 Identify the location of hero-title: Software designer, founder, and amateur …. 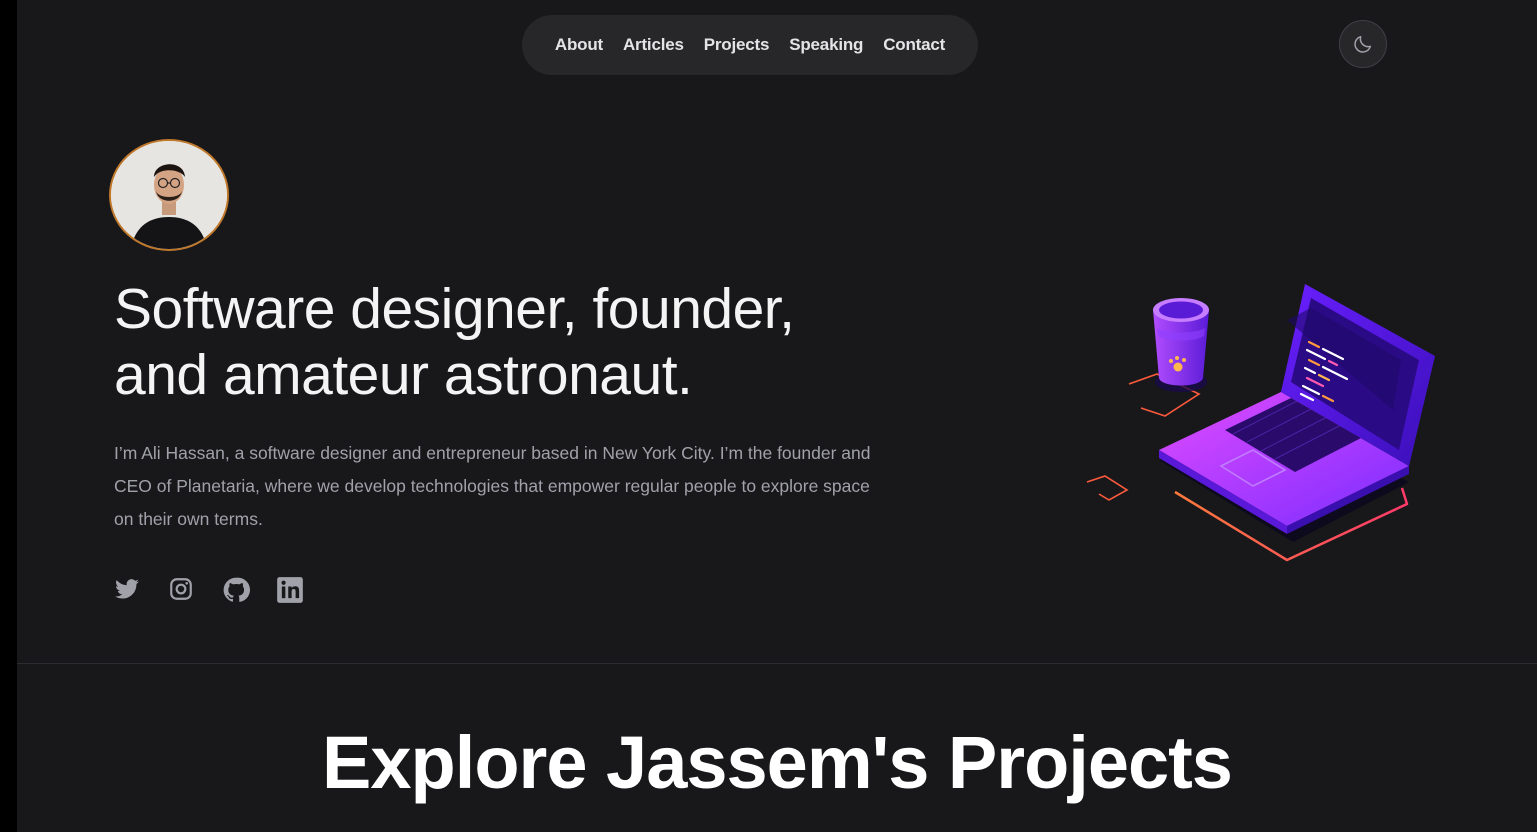
(494, 342).